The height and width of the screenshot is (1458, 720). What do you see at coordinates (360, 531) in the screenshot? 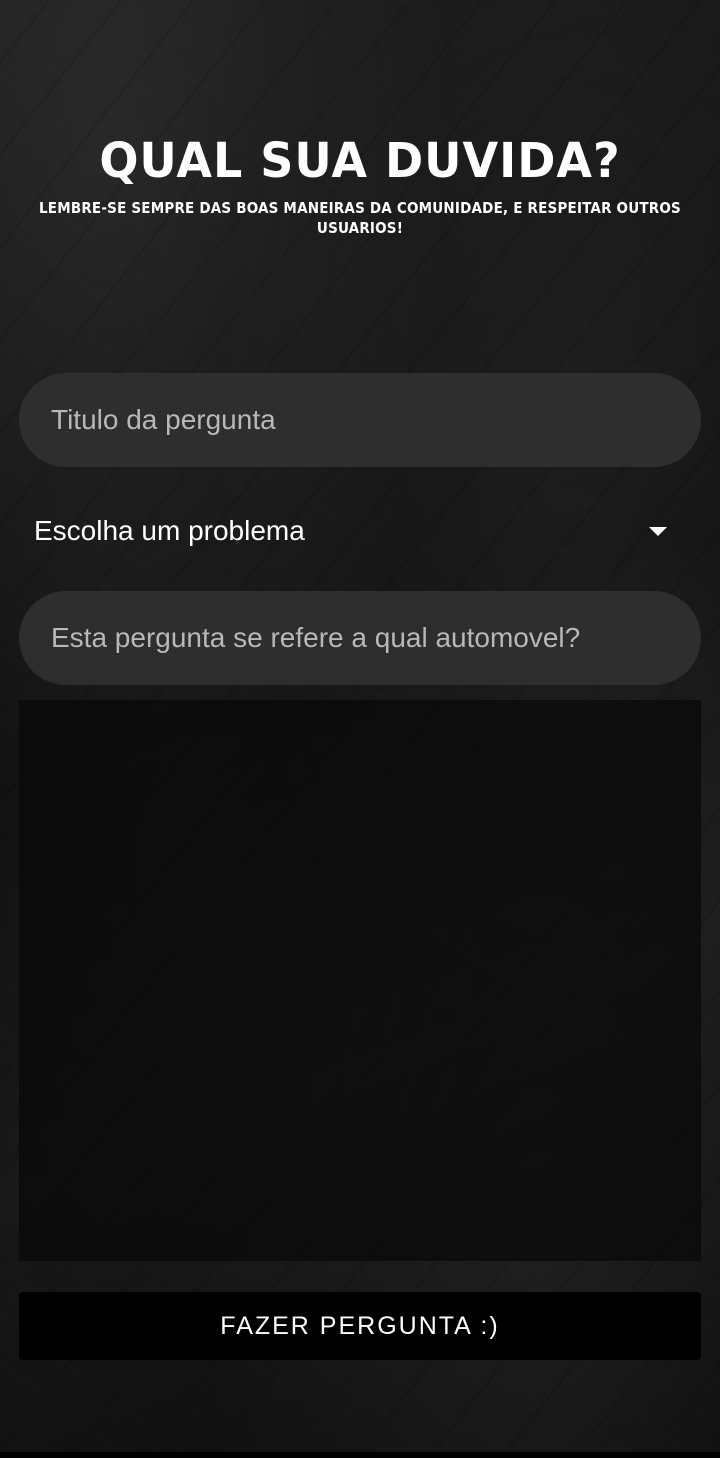
I see `problem-select: Escolha um problema` at bounding box center [360, 531].